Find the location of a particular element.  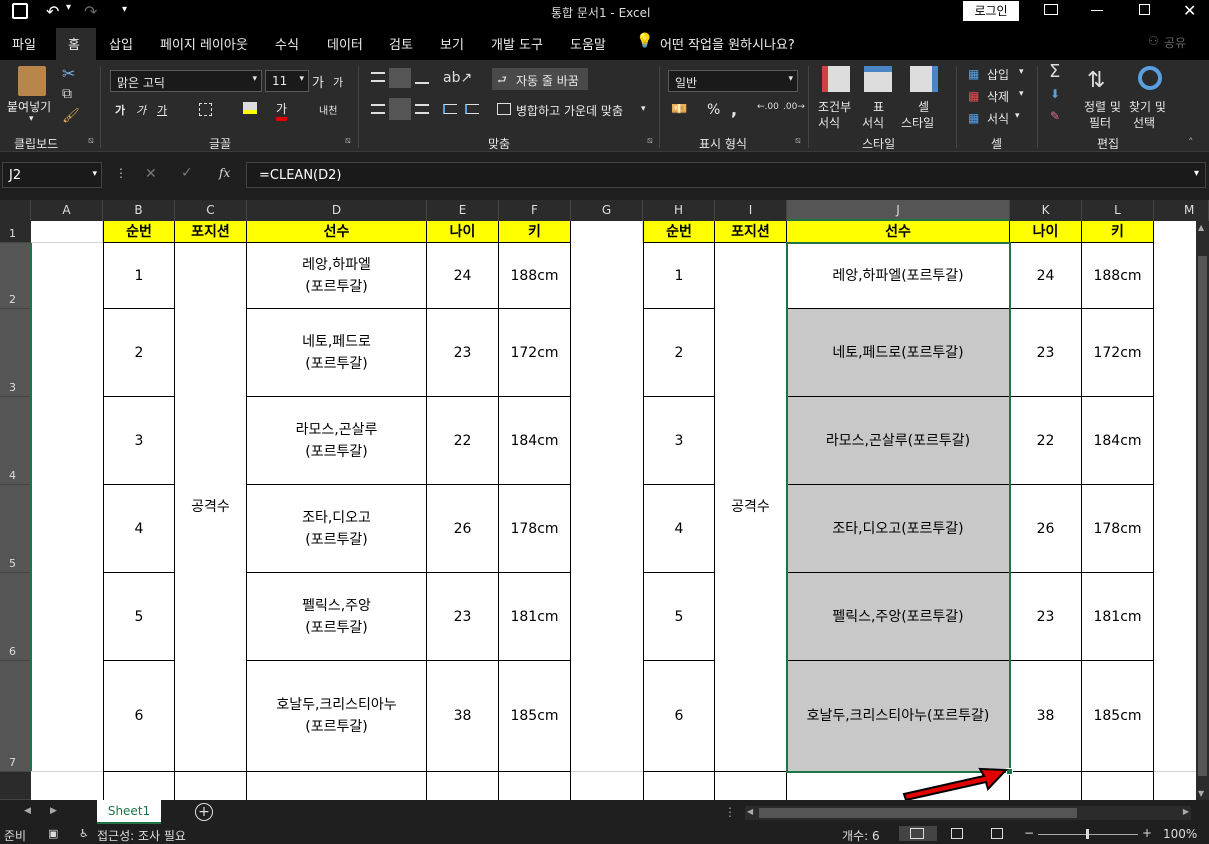

zoom-in-icon: + is located at coordinates (1147, 833).